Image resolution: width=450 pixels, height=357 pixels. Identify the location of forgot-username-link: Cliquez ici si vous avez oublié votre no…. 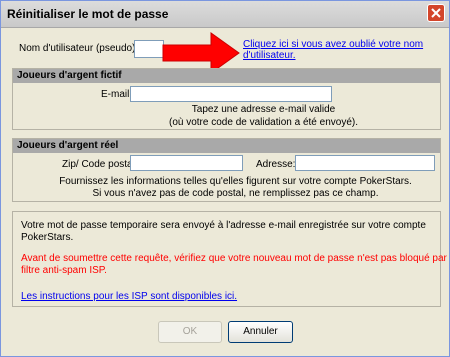
(333, 44).